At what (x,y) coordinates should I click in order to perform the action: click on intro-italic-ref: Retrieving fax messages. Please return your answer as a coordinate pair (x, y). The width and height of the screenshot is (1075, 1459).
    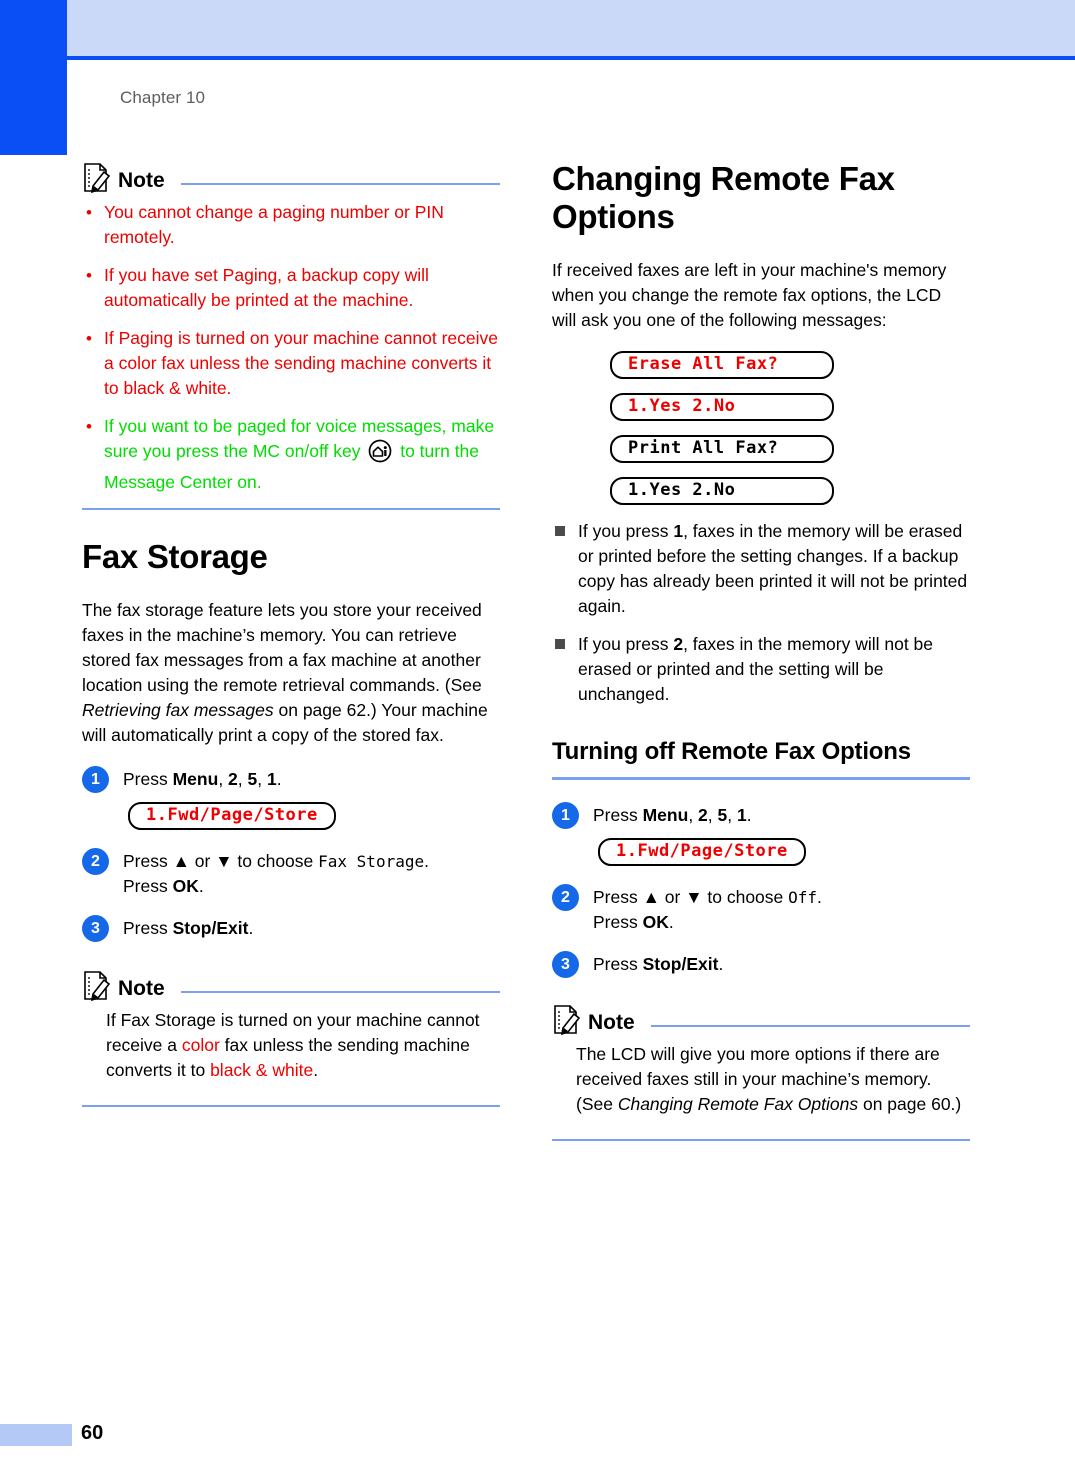
    Looking at the image, I should click on (178, 710).